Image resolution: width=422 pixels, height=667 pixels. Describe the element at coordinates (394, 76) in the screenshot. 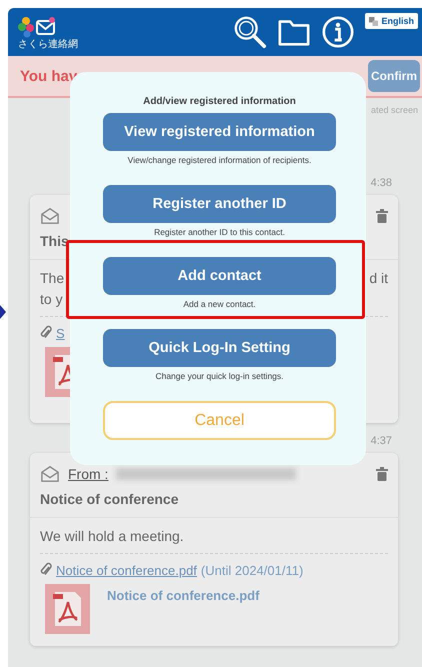

I see `confirm-button: Confirm` at that location.